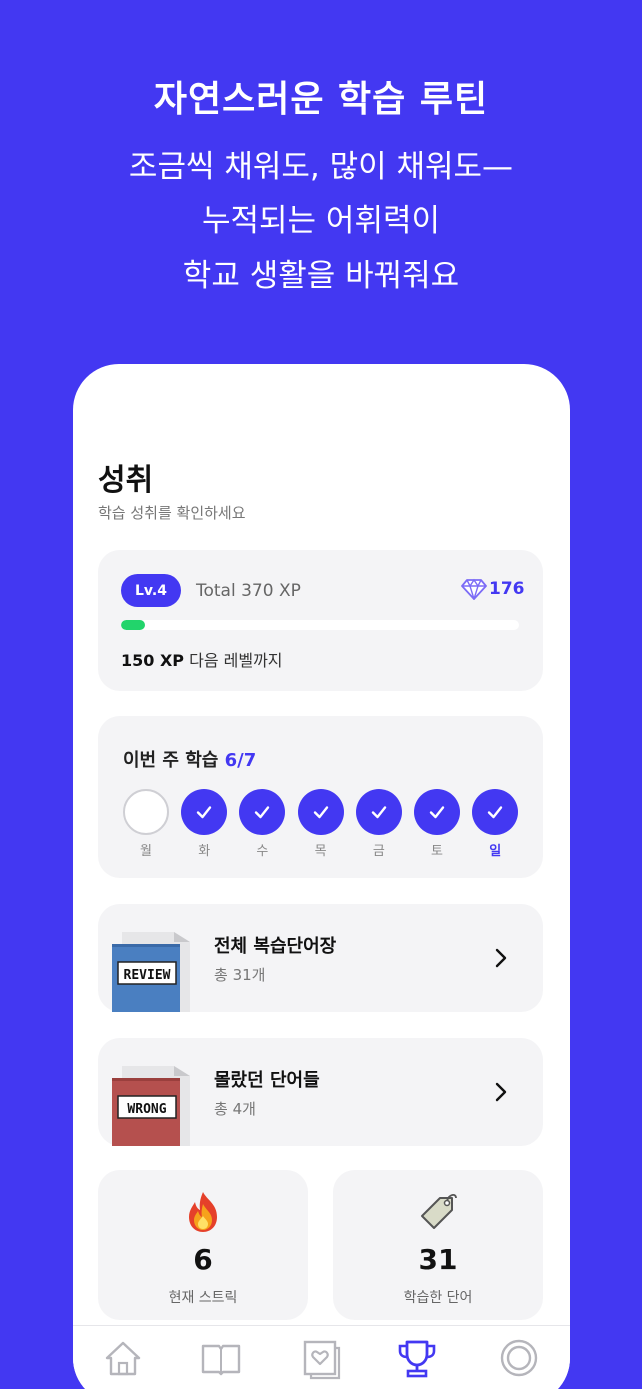 The width and height of the screenshot is (642, 1389). What do you see at coordinates (221, 1358) in the screenshot?
I see `book-icon` at bounding box center [221, 1358].